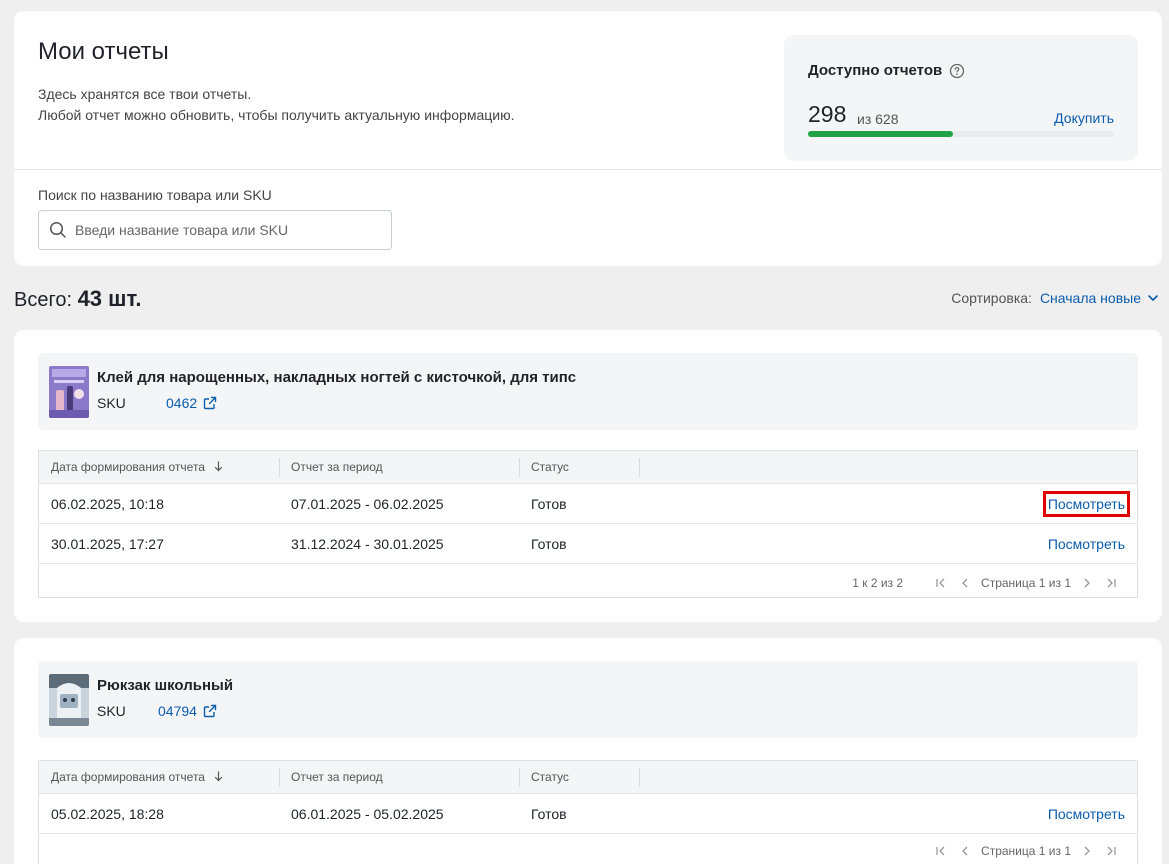 This screenshot has width=1169, height=864. Describe the element at coordinates (367, 814) in the screenshot. I see `report-period: 06.01.2025 - 05.02.2025` at that location.